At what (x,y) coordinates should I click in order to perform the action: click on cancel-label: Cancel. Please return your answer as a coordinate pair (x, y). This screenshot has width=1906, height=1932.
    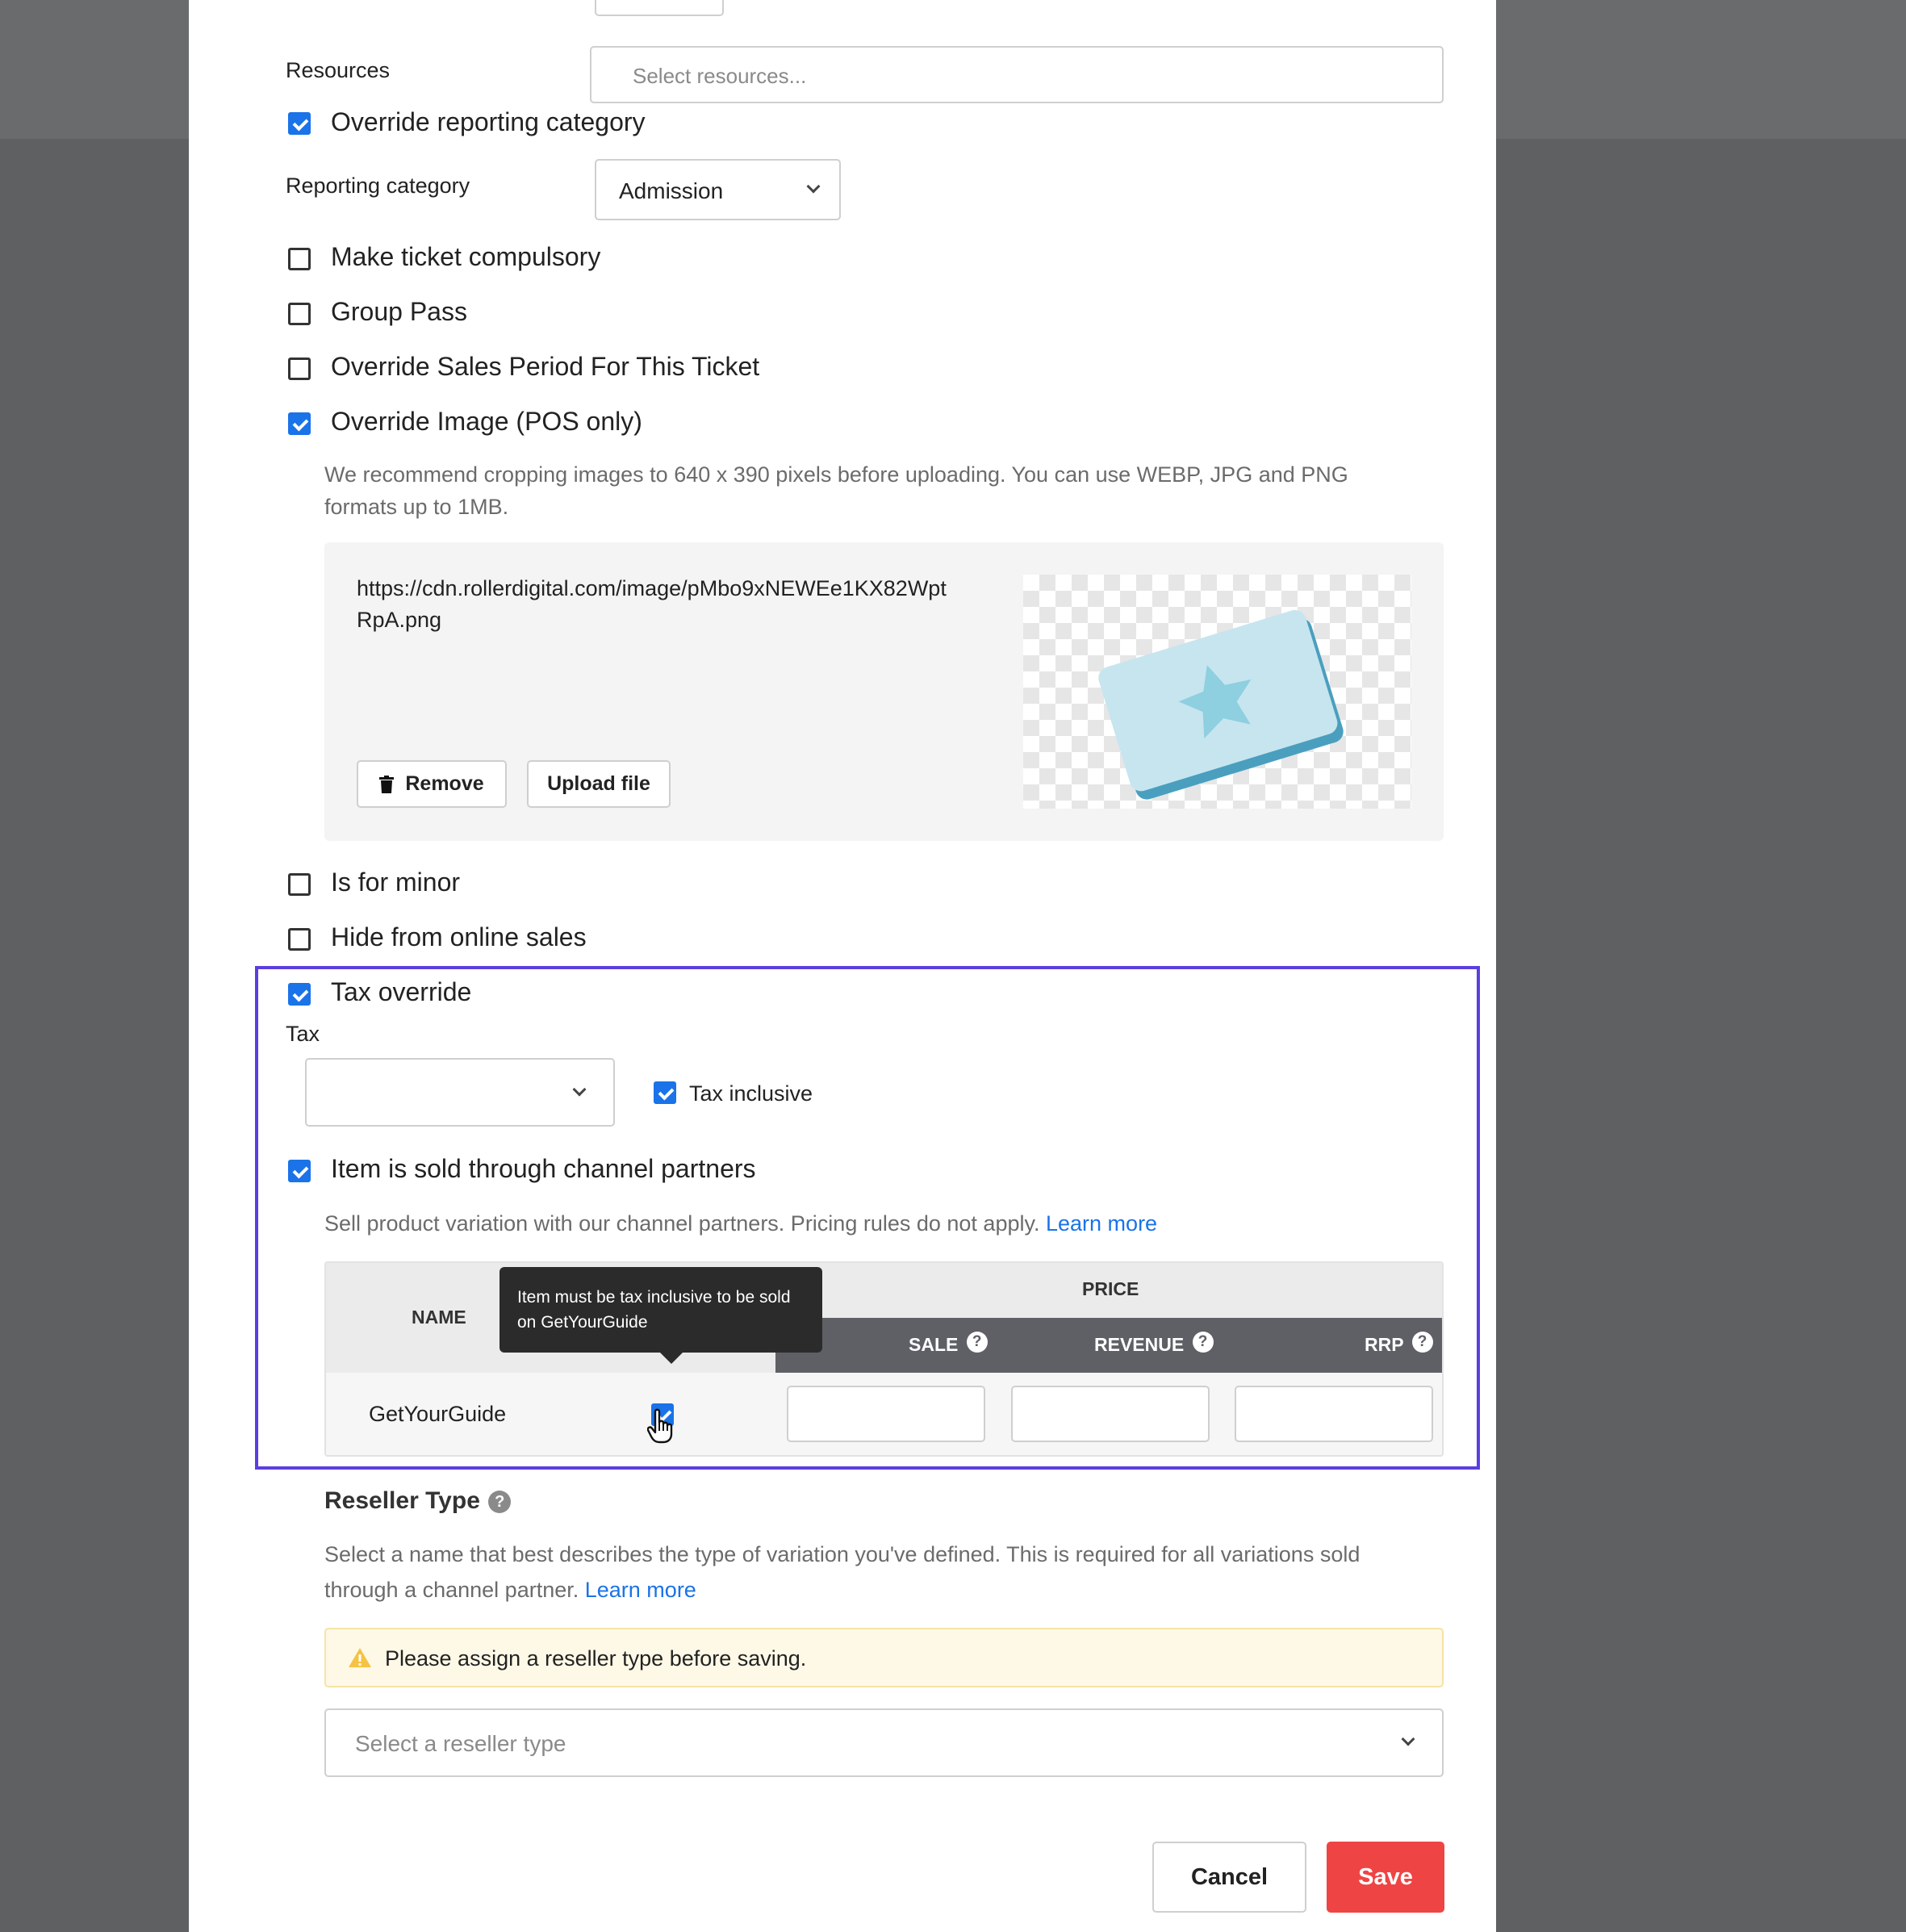
    Looking at the image, I should click on (1229, 1876).